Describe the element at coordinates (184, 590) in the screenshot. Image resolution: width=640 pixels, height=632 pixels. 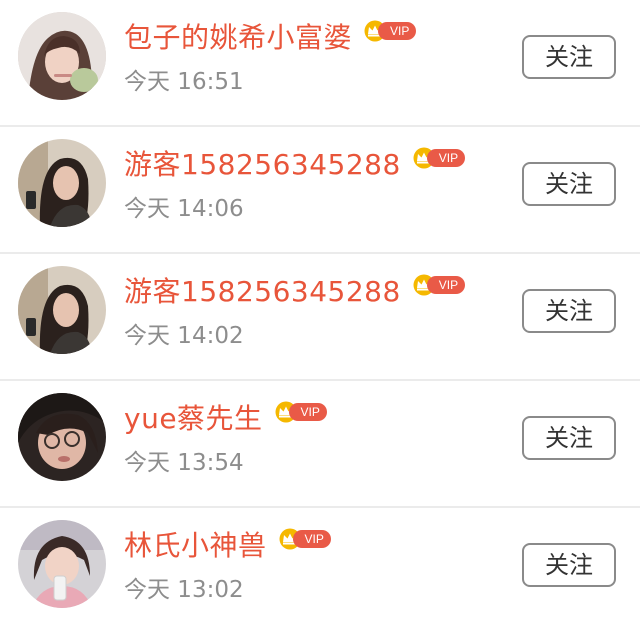
I see `timestamp: 今天 13:02` at that location.